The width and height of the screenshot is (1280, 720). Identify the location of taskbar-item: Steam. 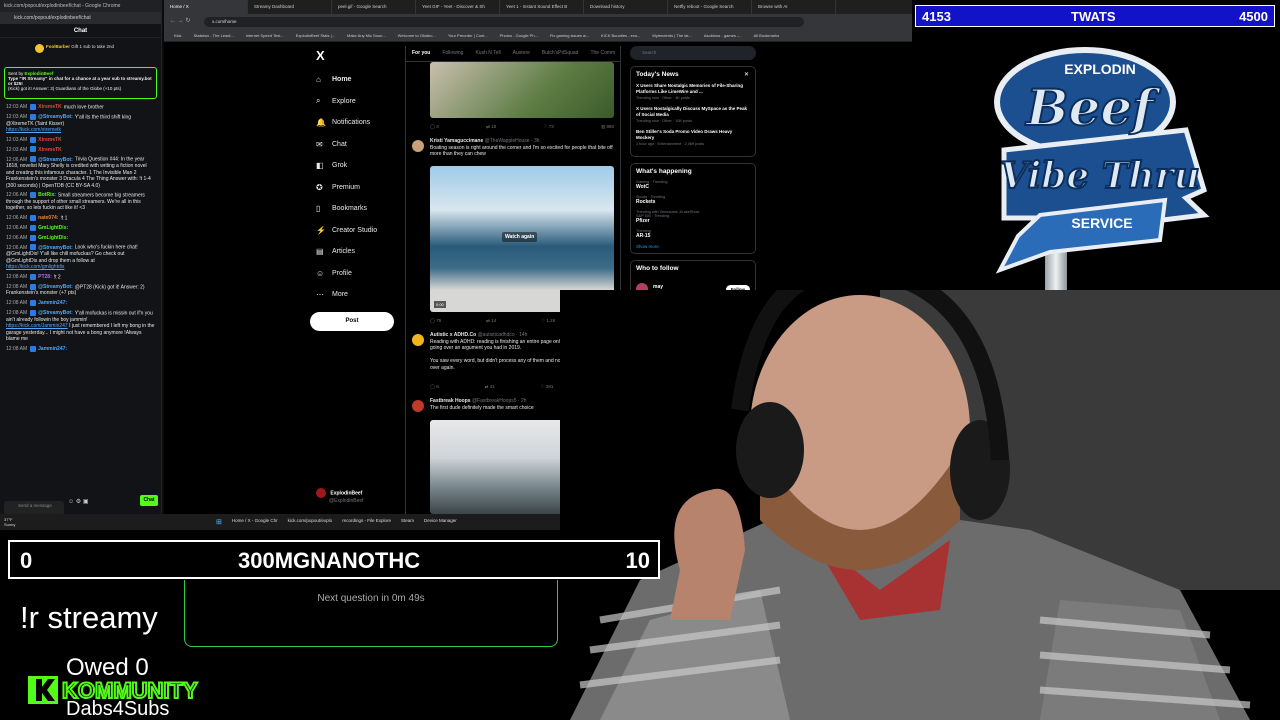
(407, 522).